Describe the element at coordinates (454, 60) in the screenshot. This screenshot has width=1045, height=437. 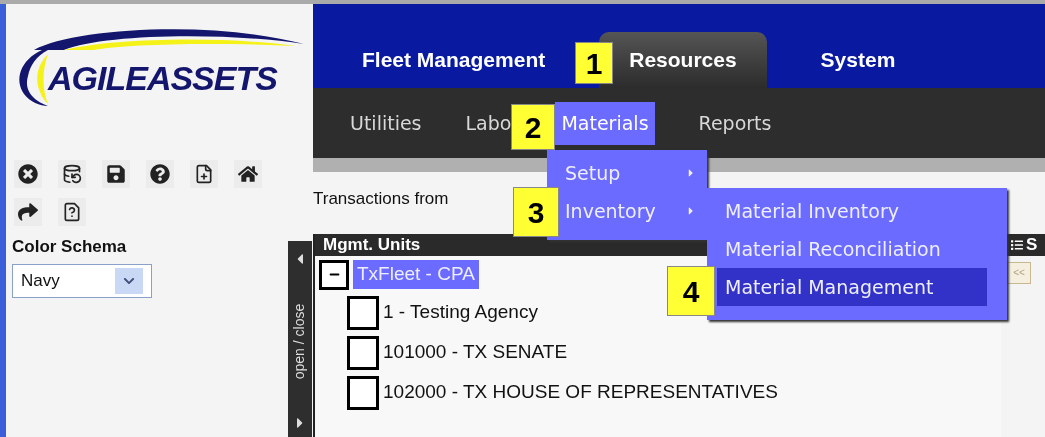
I see `nav-tab: Fleet Management` at that location.